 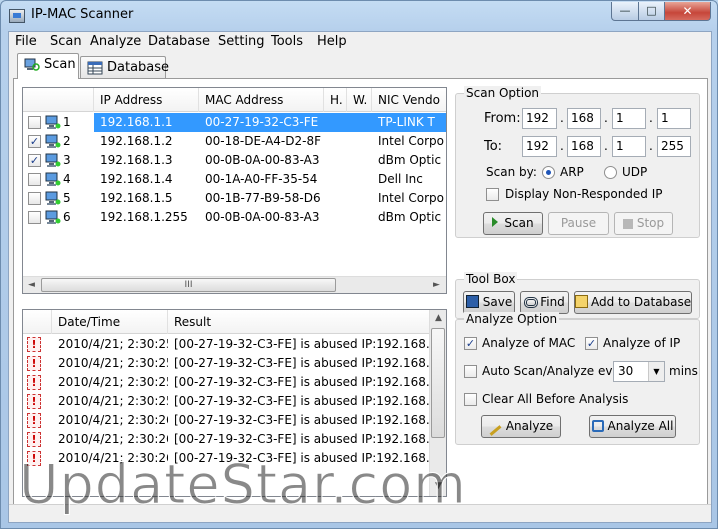 I want to click on scan-list-hscroll: ◄ III ►, so click(x=234, y=284).